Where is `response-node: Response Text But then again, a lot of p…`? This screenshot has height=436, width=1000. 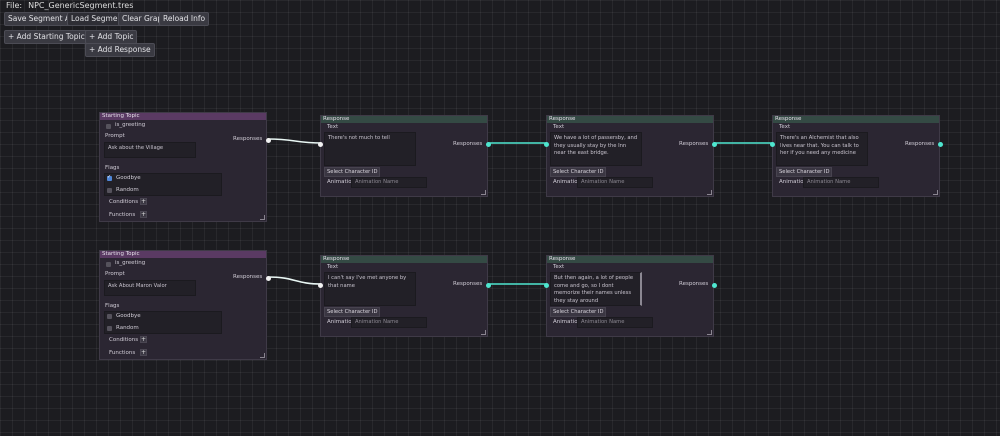
response-node: Response Text But then again, a lot of p… is located at coordinates (630, 296).